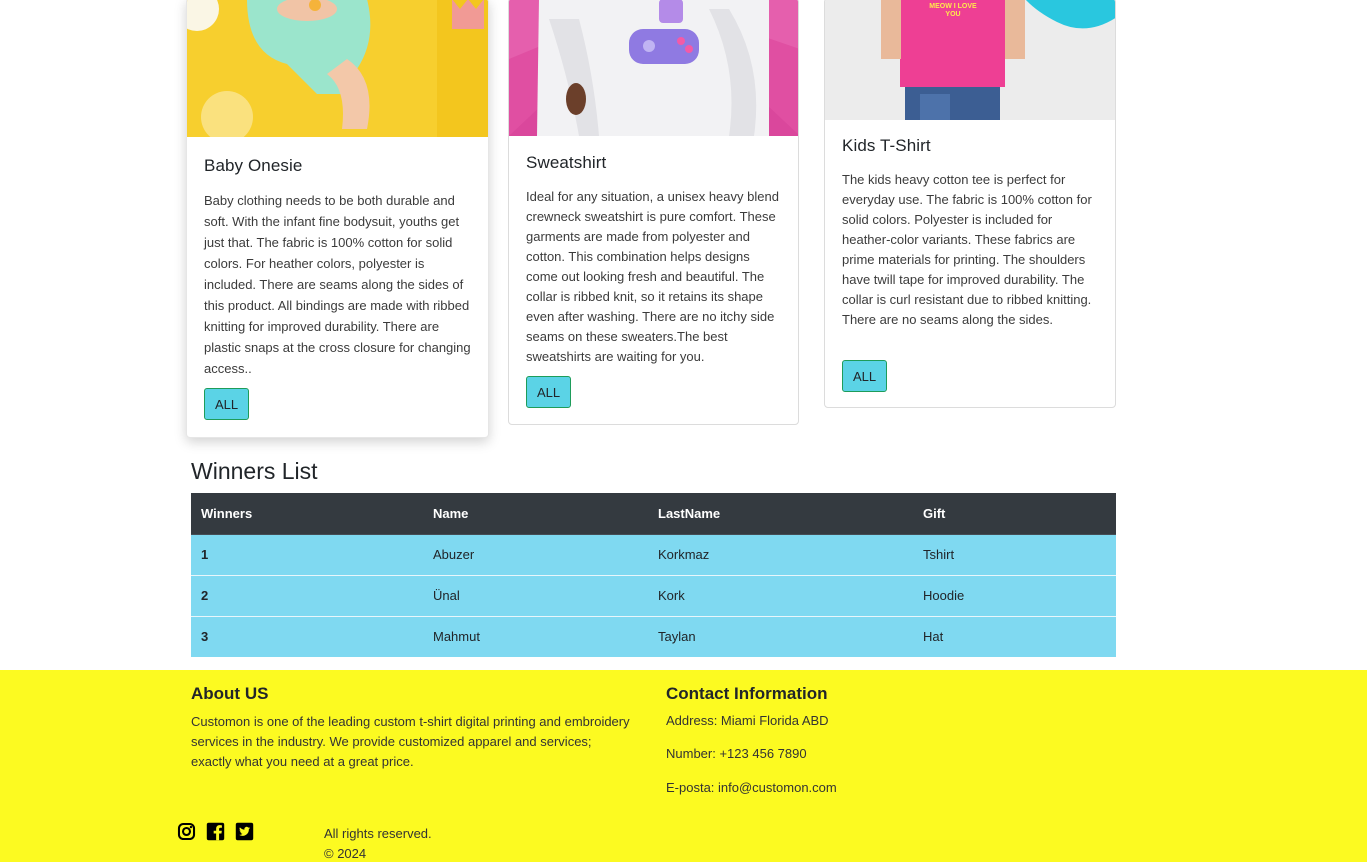 The height and width of the screenshot is (862, 1367). Describe the element at coordinates (307, 554) in the screenshot. I see `winner-number: 1` at that location.